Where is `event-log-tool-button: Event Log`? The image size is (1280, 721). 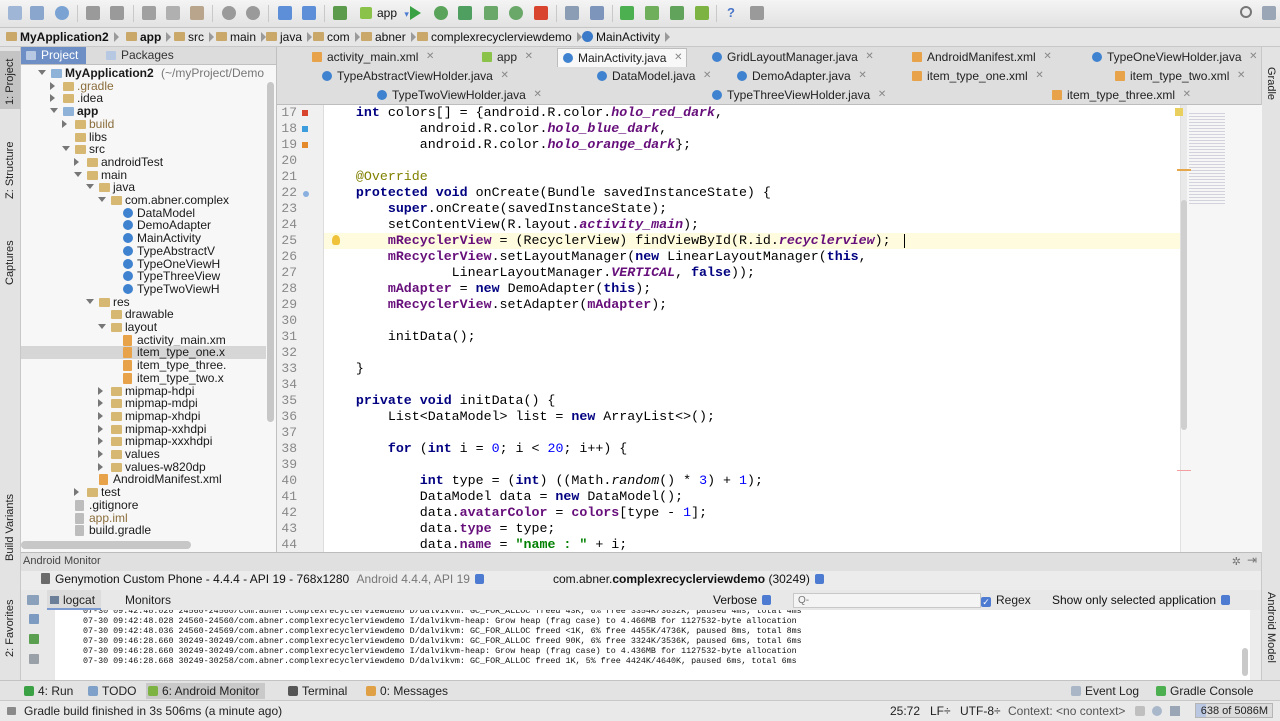
event-log-tool-button: Event Log is located at coordinates (1104, 691).